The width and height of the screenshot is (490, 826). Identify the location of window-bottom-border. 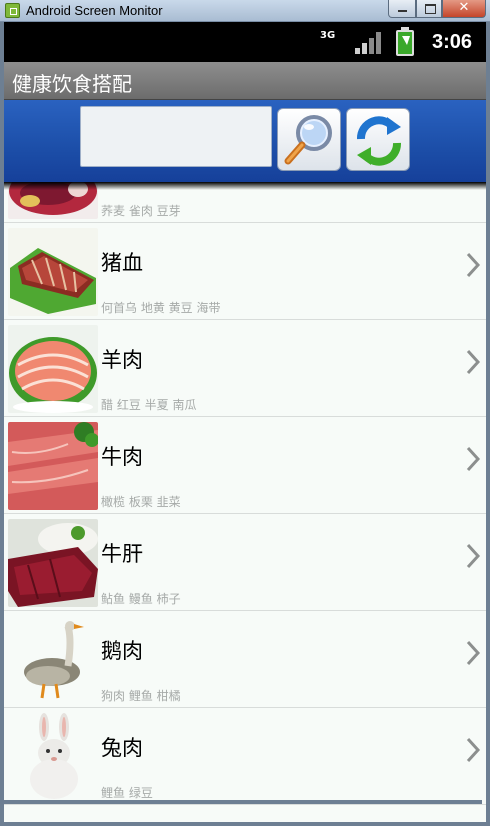
(241, 802).